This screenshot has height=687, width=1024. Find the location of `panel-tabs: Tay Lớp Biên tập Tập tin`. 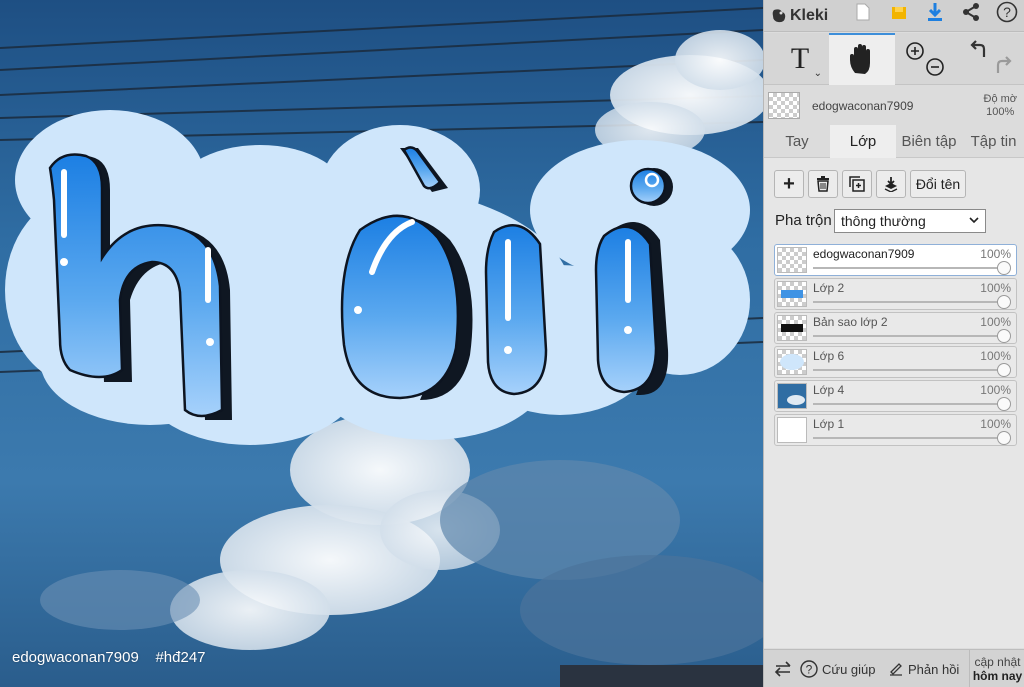

panel-tabs: Tay Lớp Biên tập Tập tin is located at coordinates (894, 141).